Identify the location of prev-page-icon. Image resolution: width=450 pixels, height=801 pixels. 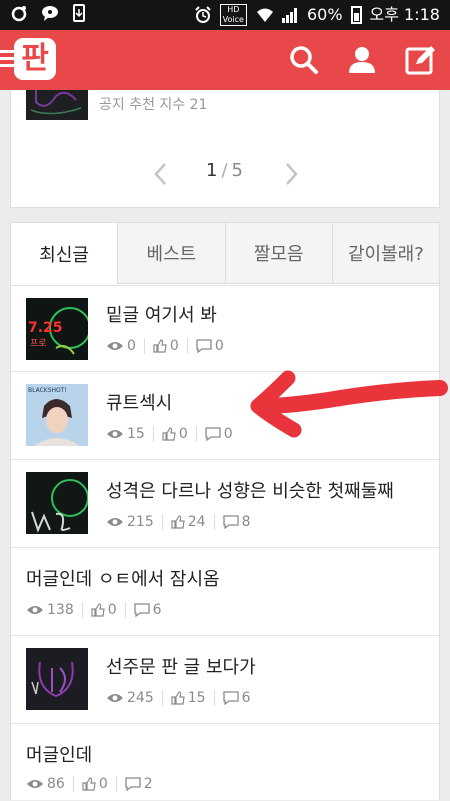
(161, 174).